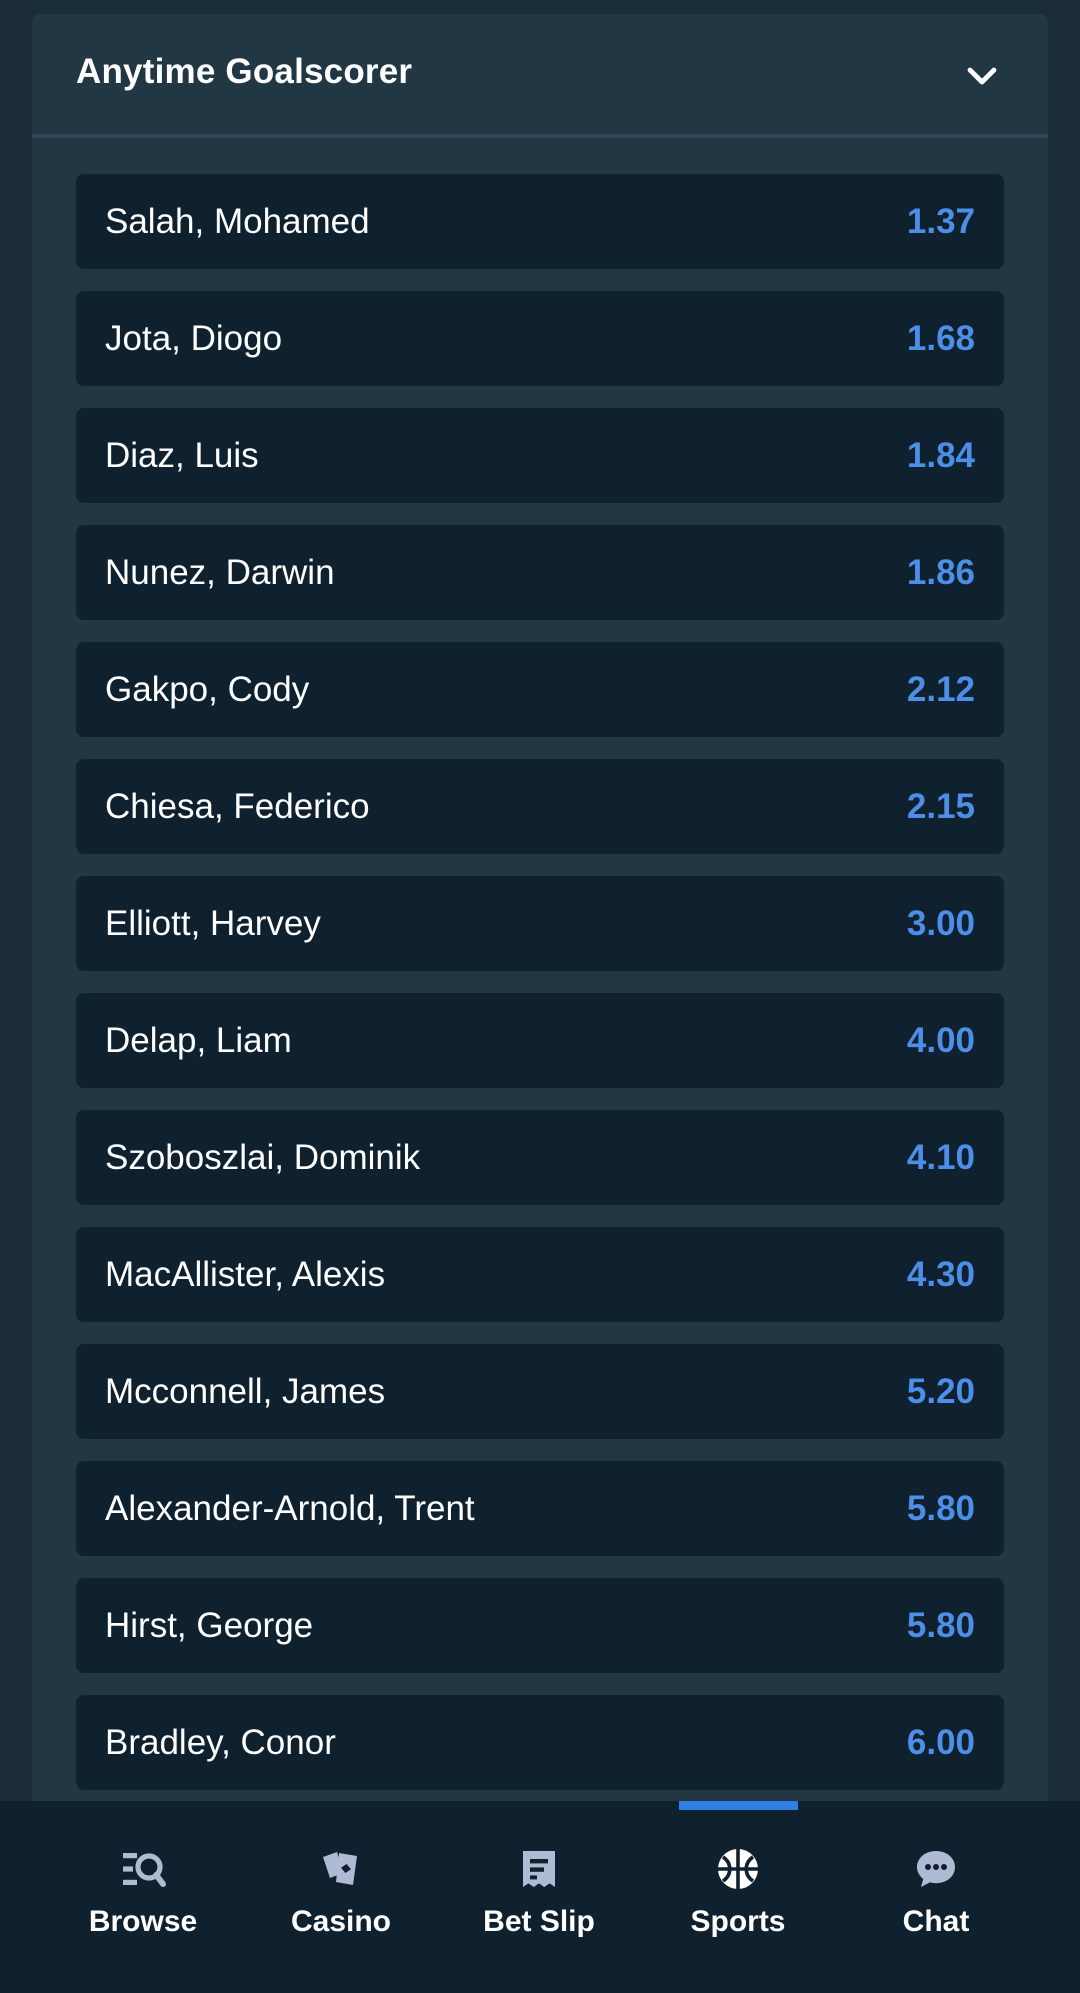  I want to click on selection-row: Chiesa, Federico 2.15, so click(540, 806).